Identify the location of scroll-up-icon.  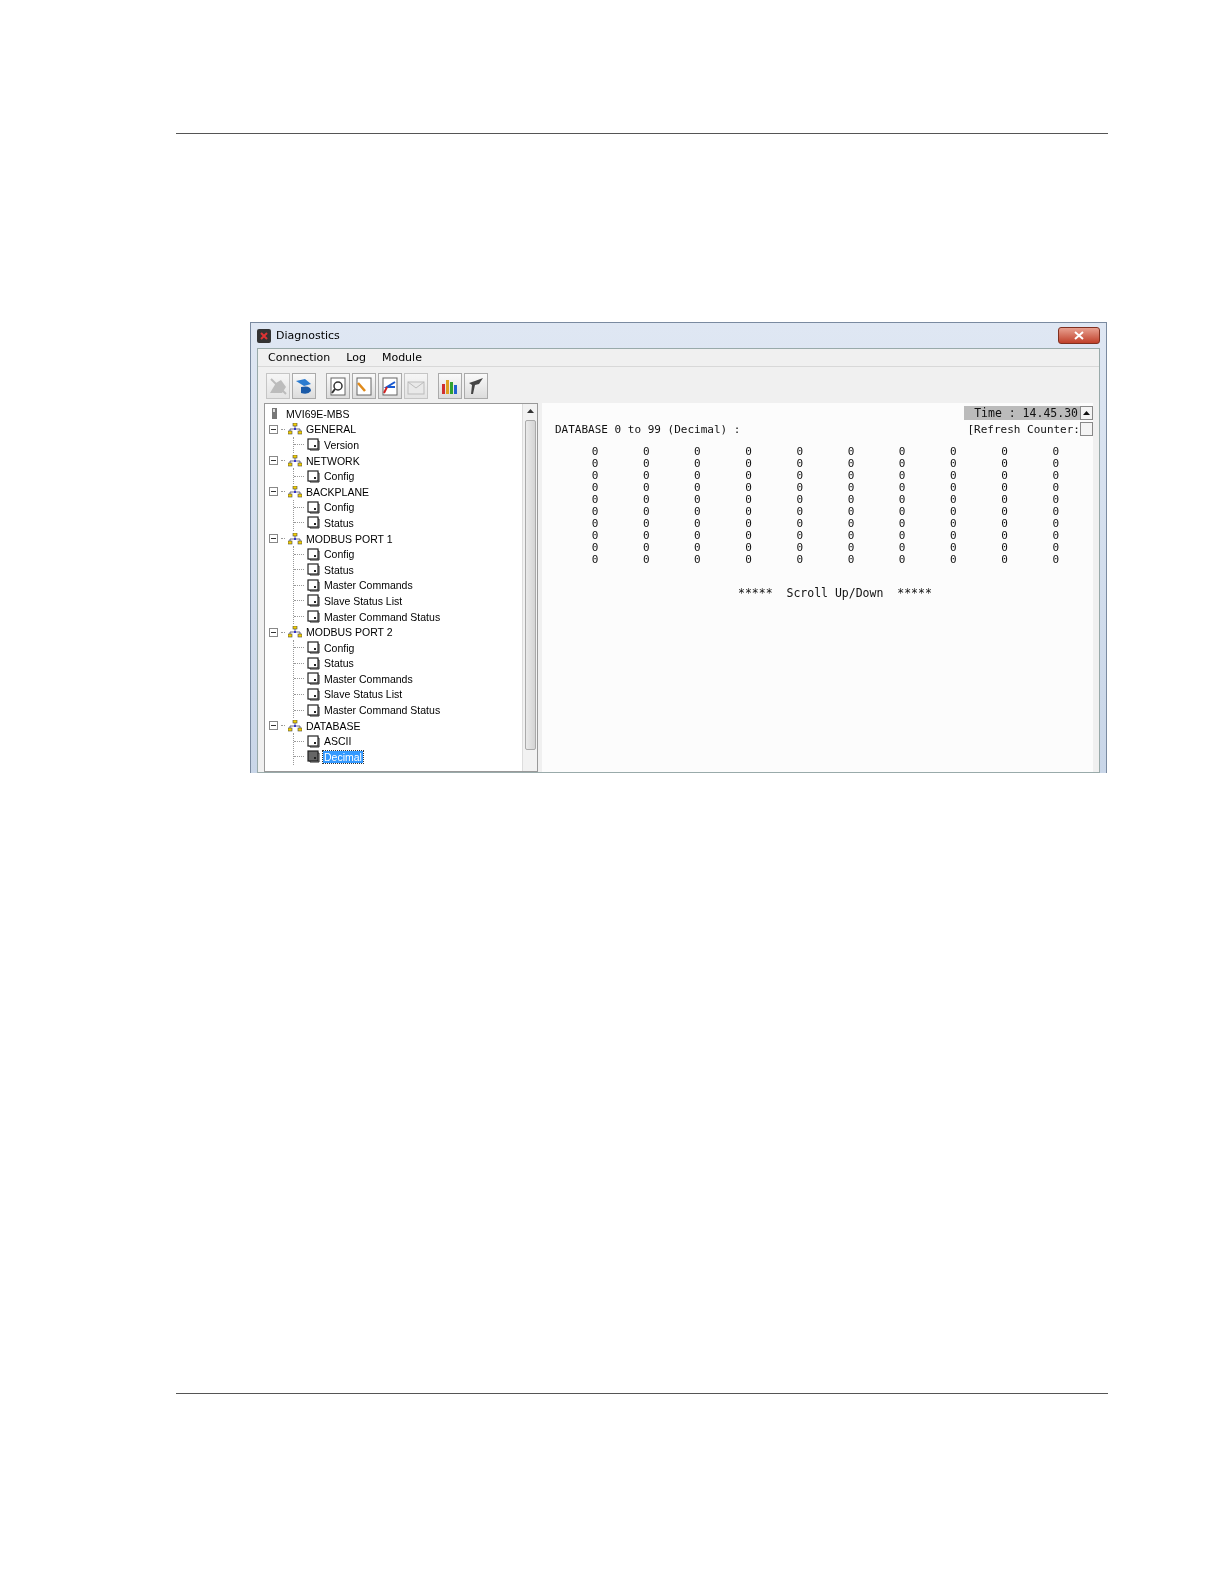
(530, 411).